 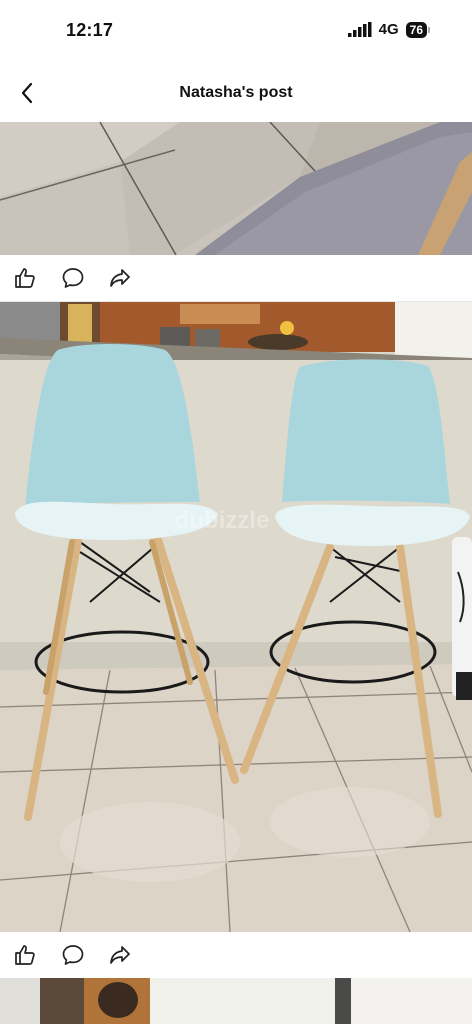 I want to click on post-header: Natasha's post, so click(x=236, y=92).